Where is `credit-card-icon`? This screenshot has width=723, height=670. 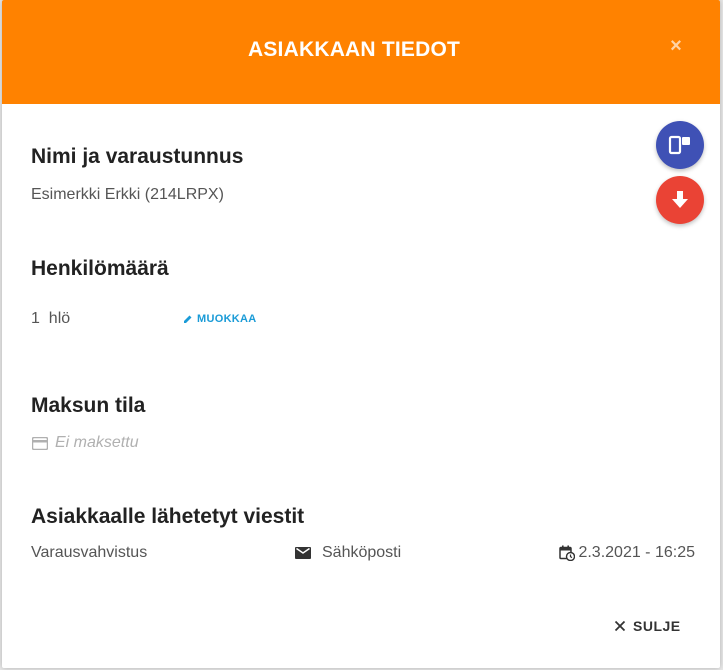
credit-card-icon is located at coordinates (40, 443).